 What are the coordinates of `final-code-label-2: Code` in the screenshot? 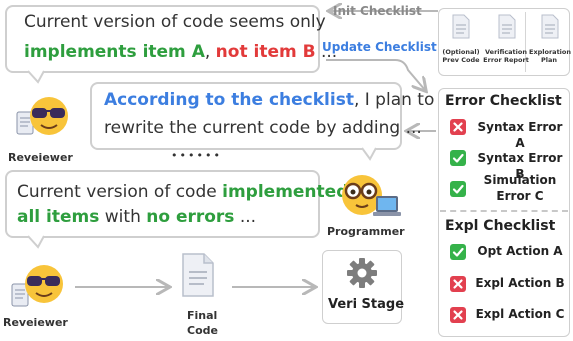 It's located at (202, 330).